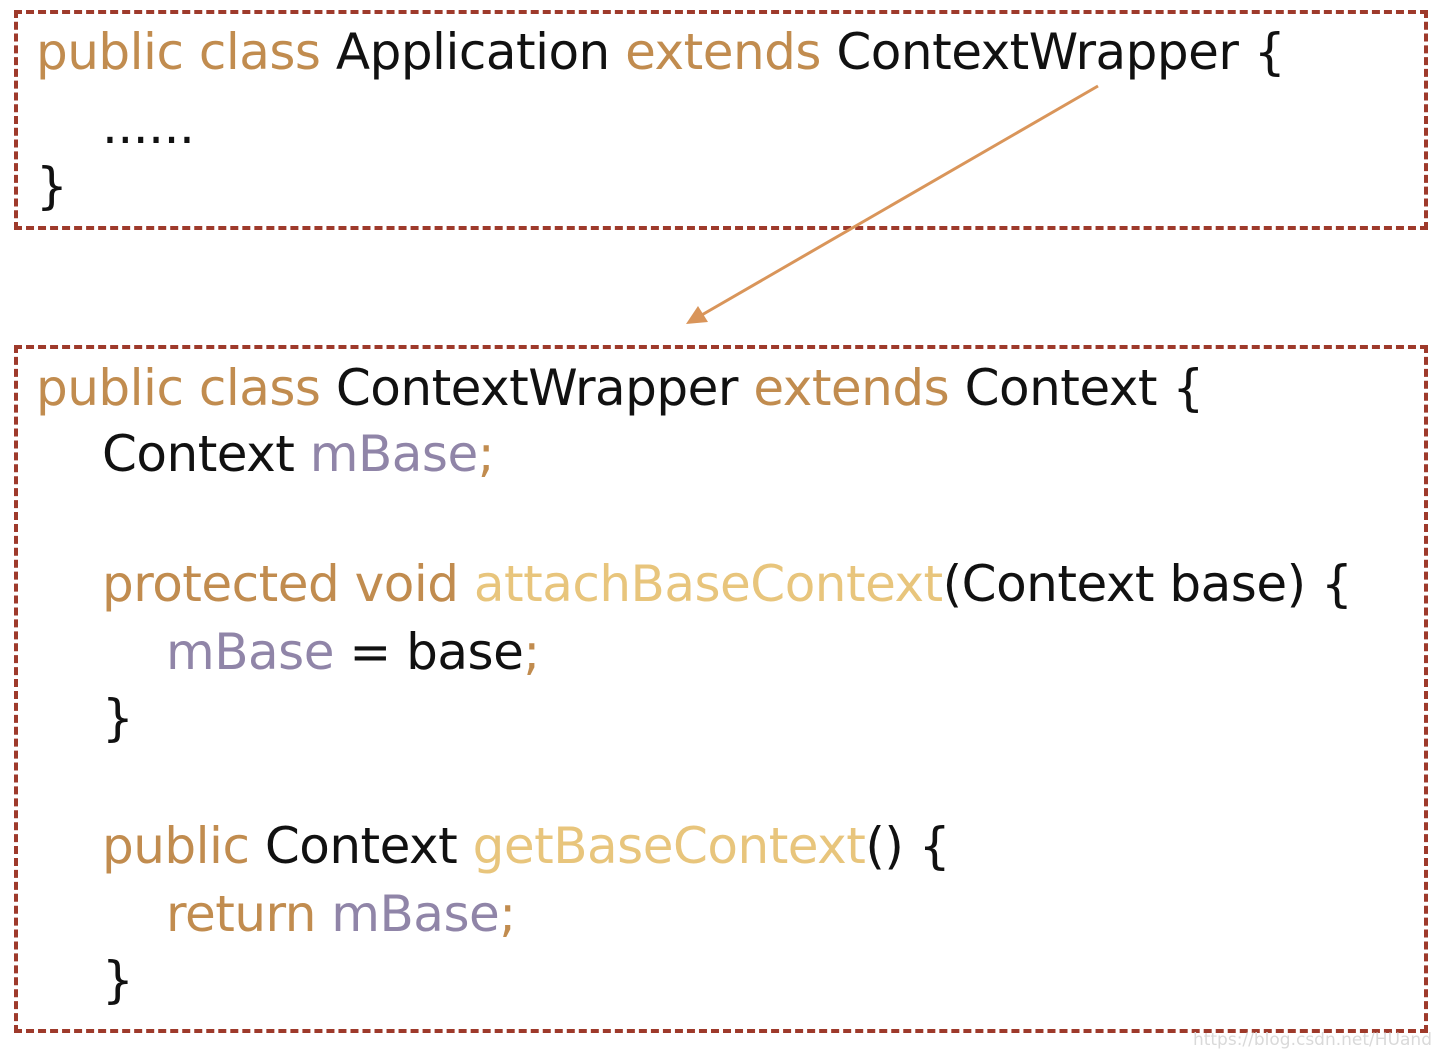  Describe the element at coordinates (436, 652) in the screenshot. I see `assign-expression: = base` at that location.